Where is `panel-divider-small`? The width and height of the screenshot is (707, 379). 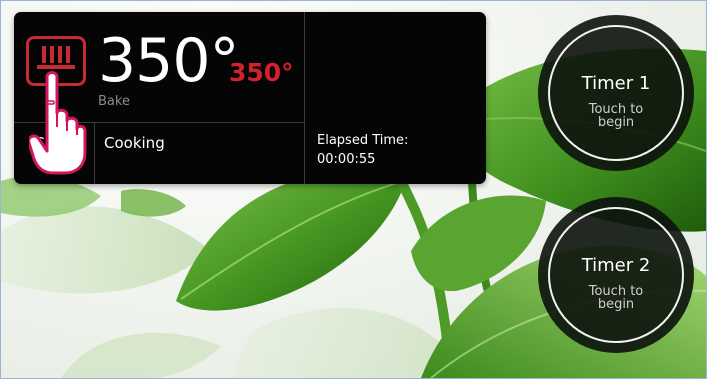 panel-divider-small is located at coordinates (94, 153).